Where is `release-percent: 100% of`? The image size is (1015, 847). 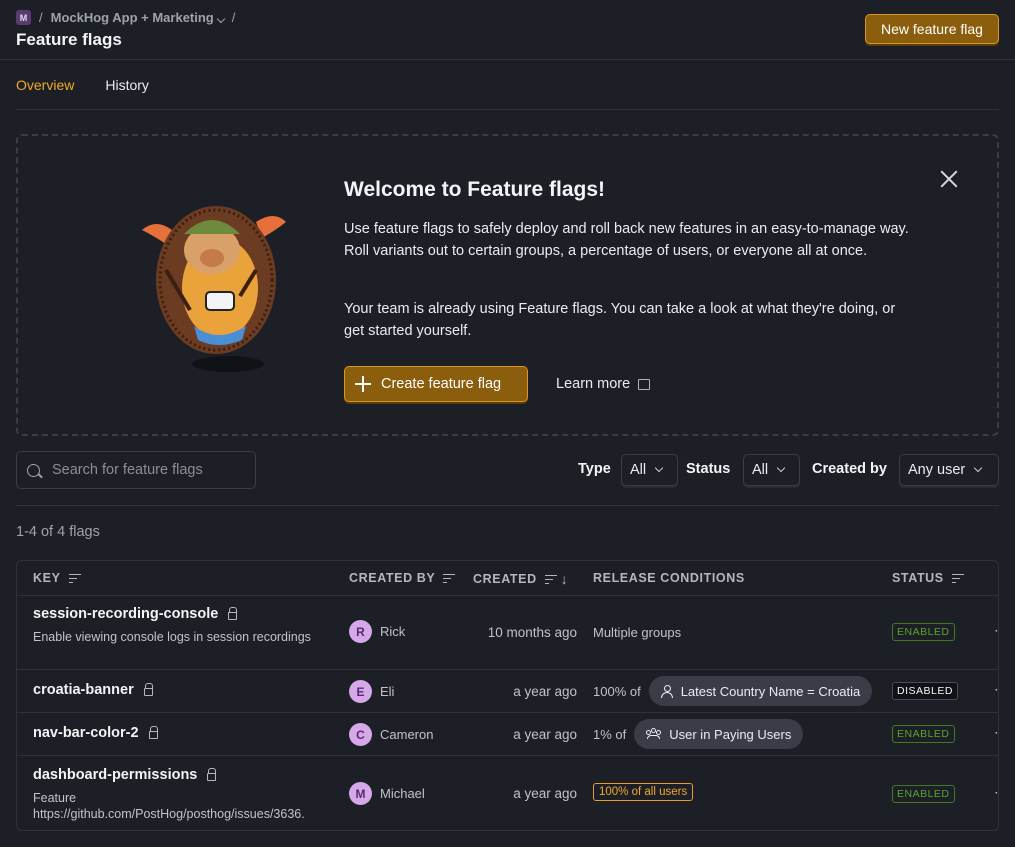 release-percent: 100% of is located at coordinates (617, 691).